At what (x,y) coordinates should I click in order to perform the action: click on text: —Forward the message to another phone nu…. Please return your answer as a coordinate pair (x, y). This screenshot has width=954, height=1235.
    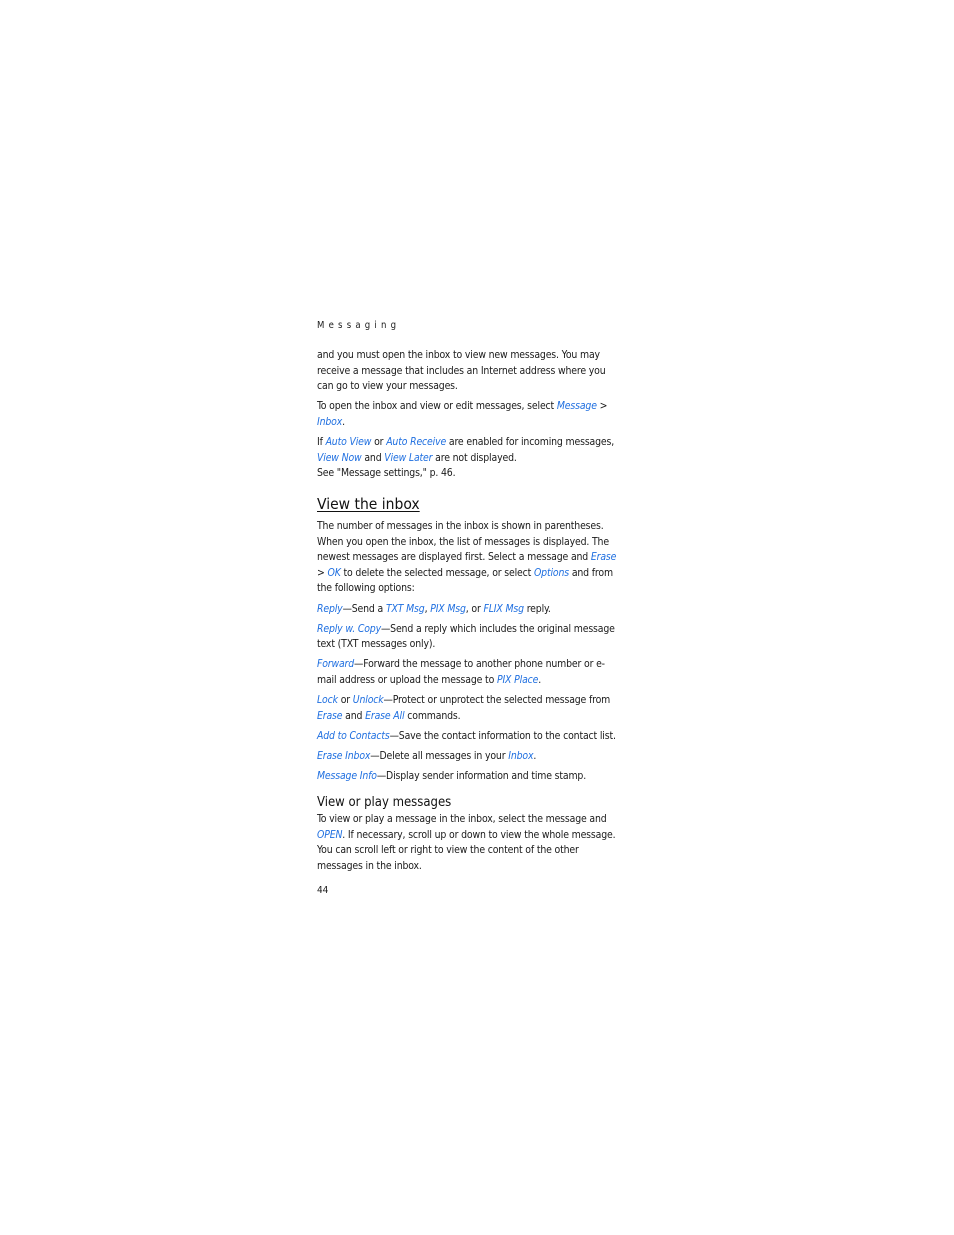
    Looking at the image, I should click on (461, 672).